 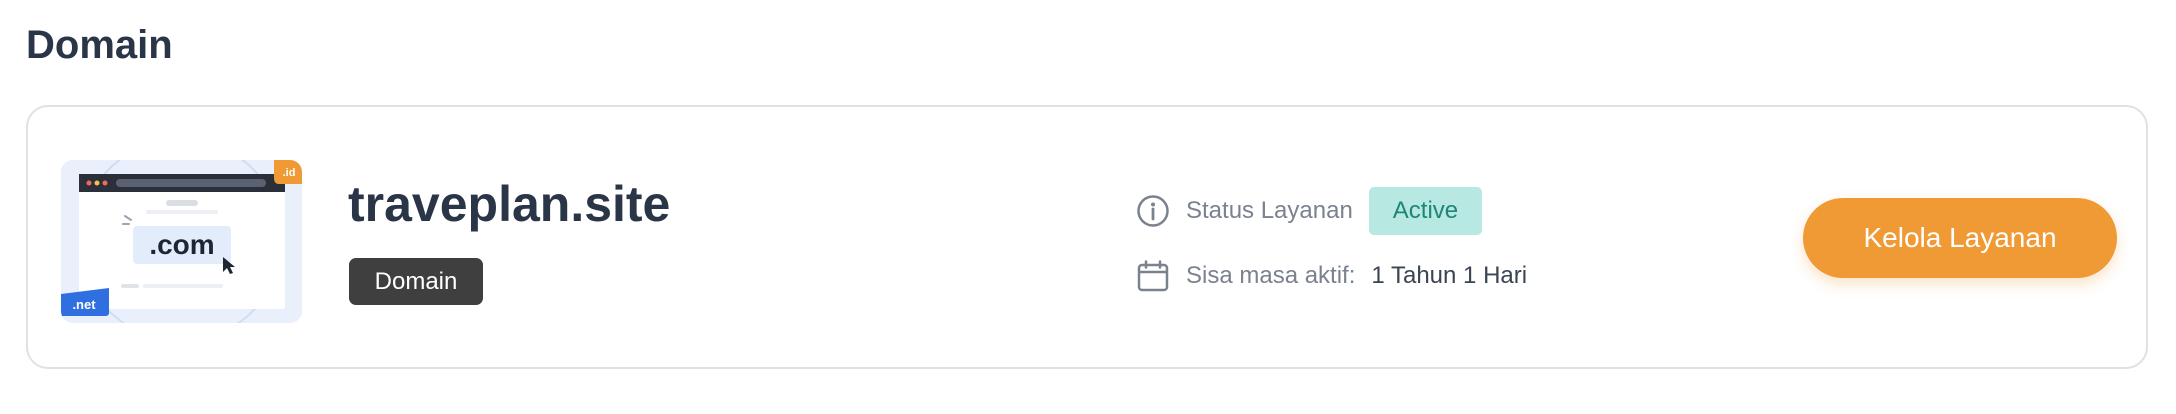 I want to click on page-title: Domain, so click(x=99, y=45).